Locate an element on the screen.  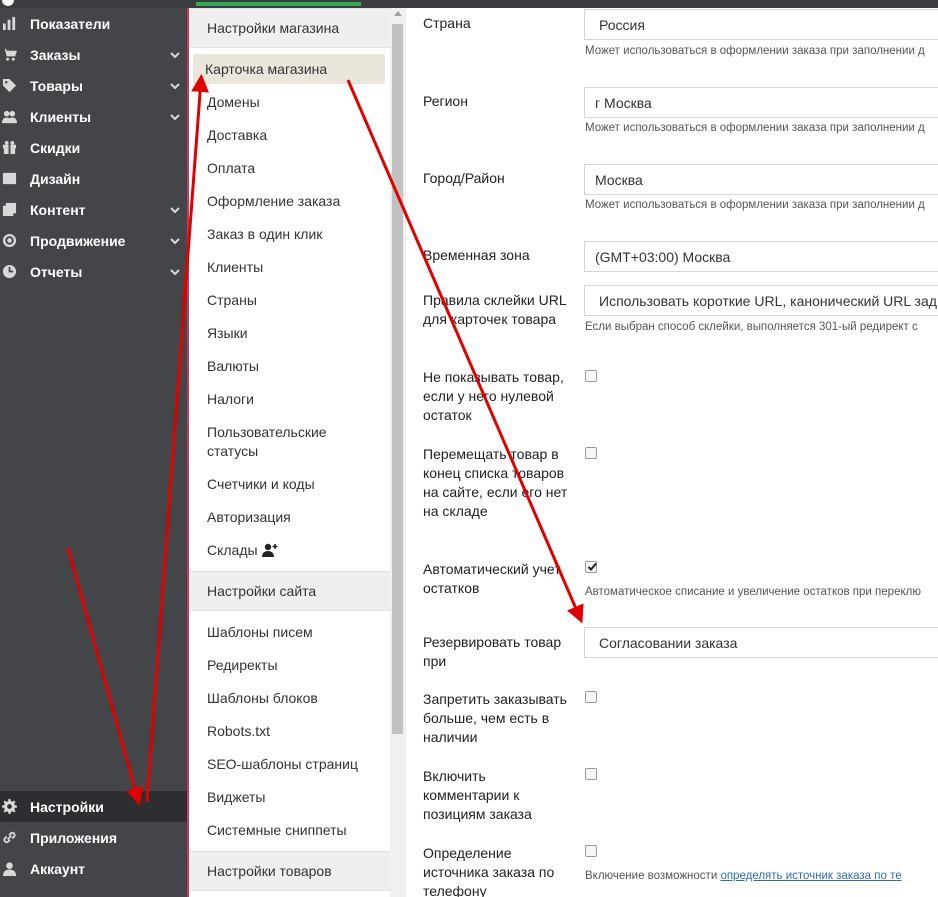
user-icon is located at coordinates (15, 868).